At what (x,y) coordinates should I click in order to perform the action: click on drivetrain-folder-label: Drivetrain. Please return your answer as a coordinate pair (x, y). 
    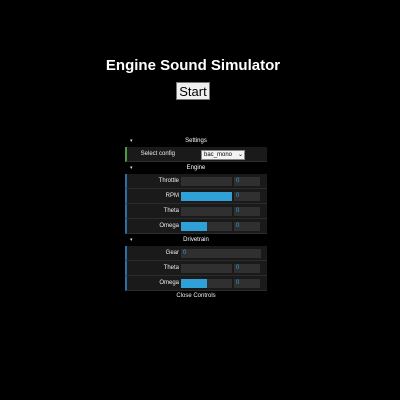
    Looking at the image, I should click on (196, 240).